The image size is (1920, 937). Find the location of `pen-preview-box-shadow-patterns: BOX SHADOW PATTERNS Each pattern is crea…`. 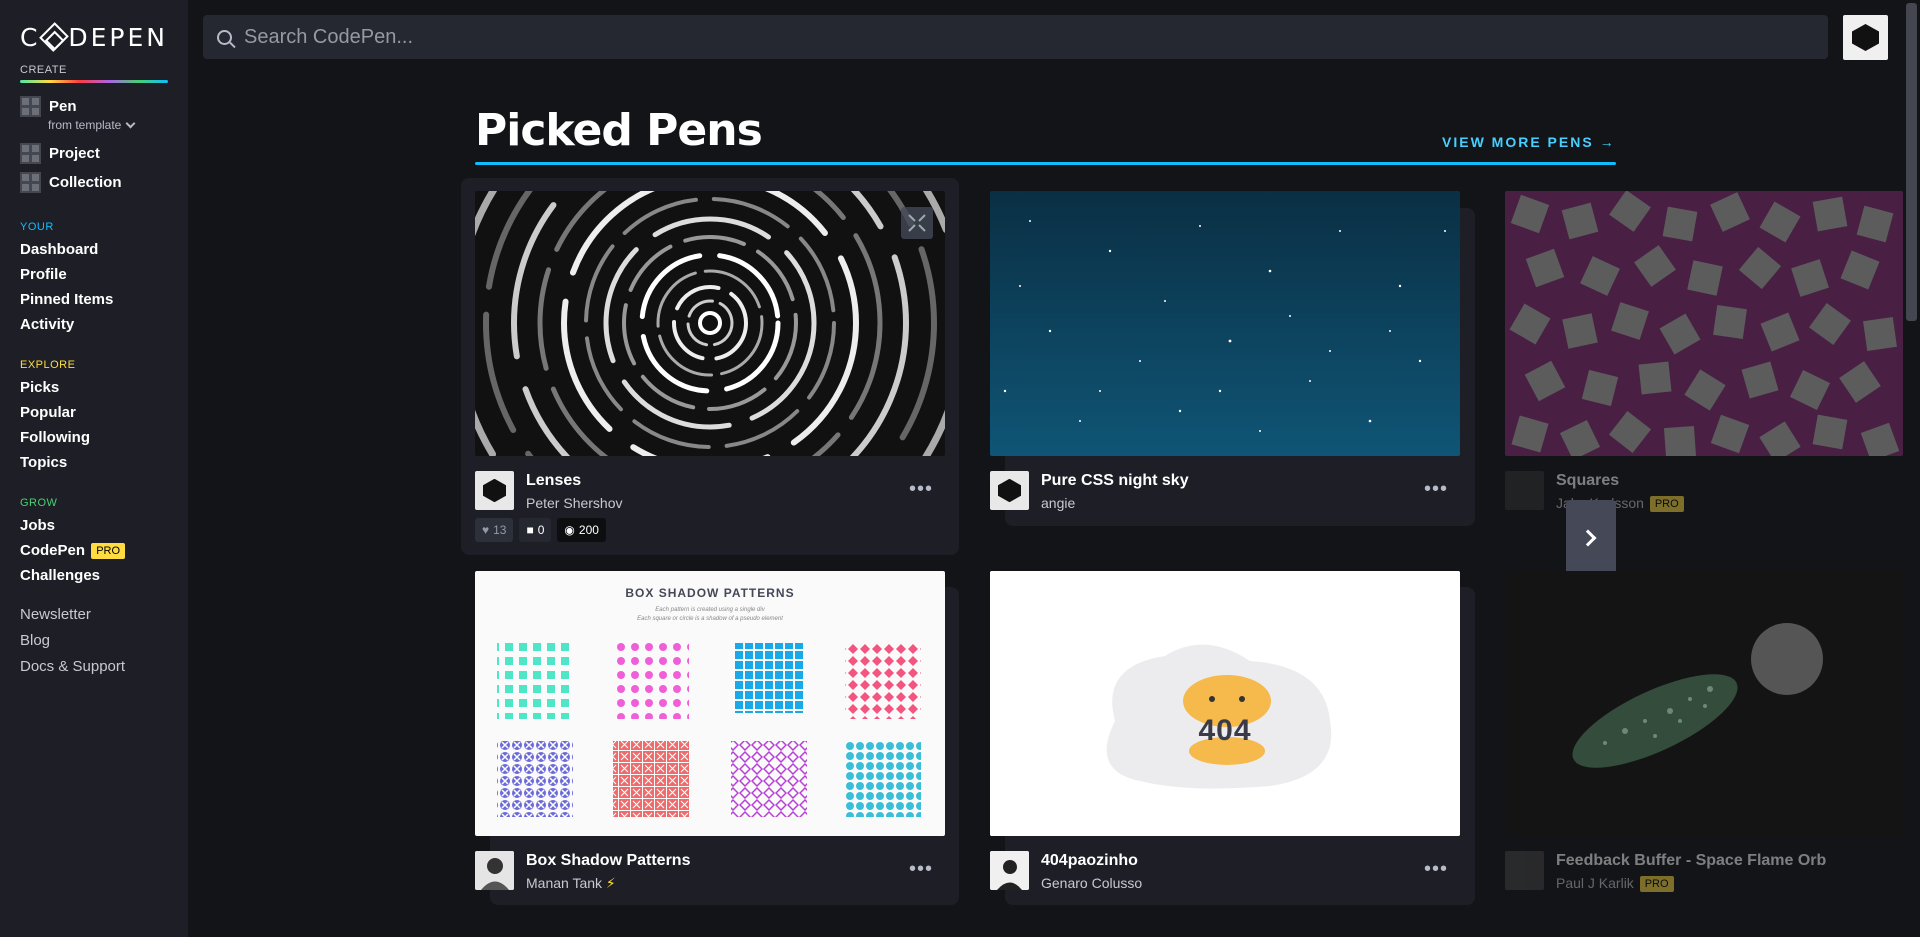

pen-preview-box-shadow-patterns: BOX SHADOW PATTERNS Each pattern is crea… is located at coordinates (710, 703).